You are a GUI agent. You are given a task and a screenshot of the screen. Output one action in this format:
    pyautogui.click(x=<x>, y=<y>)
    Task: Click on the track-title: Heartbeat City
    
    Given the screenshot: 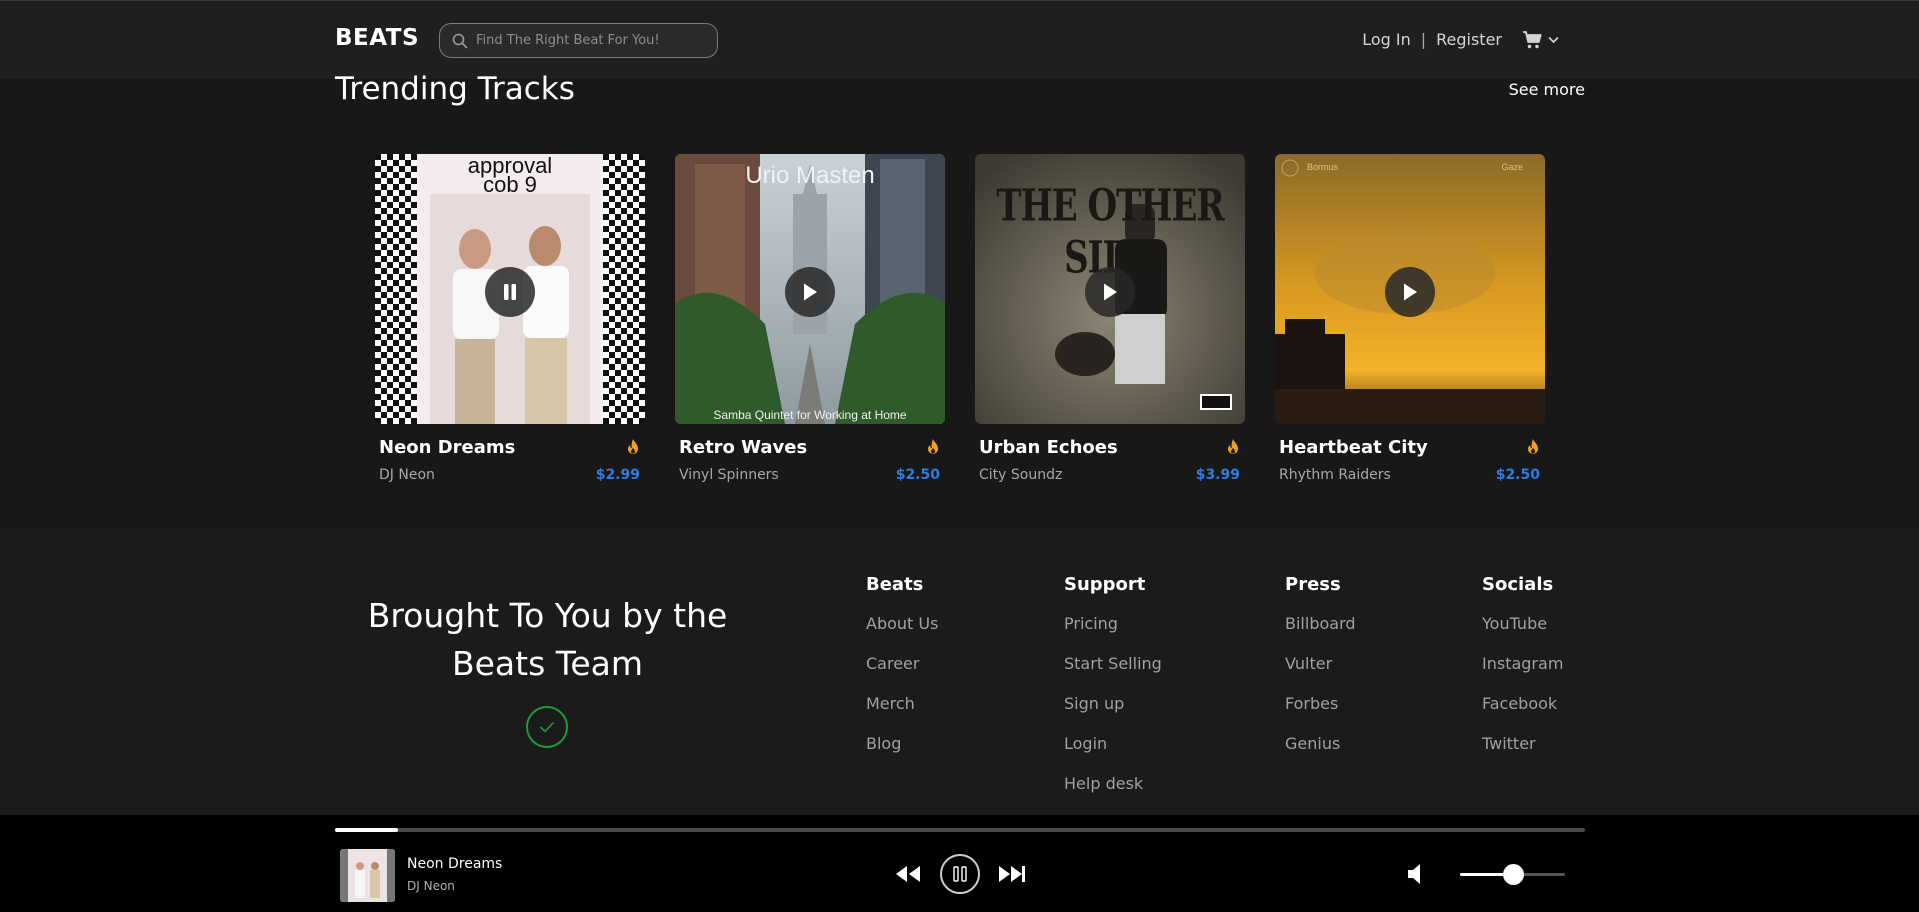 What is the action you would take?
    pyautogui.click(x=1353, y=447)
    